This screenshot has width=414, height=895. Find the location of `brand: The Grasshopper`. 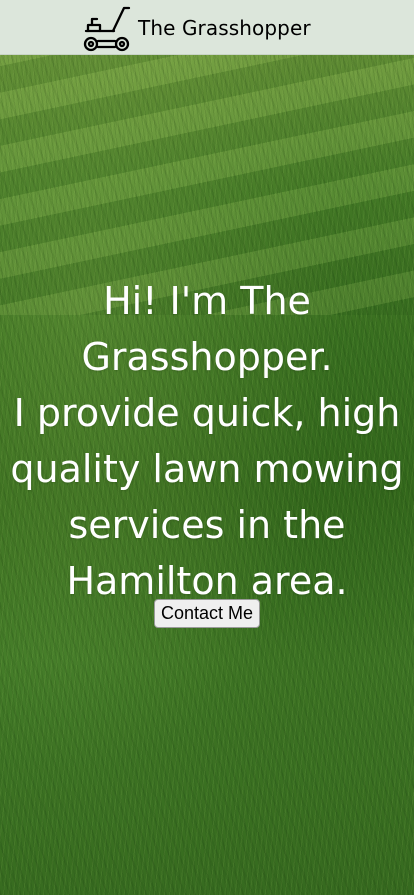

brand: The Grasshopper is located at coordinates (197, 28).